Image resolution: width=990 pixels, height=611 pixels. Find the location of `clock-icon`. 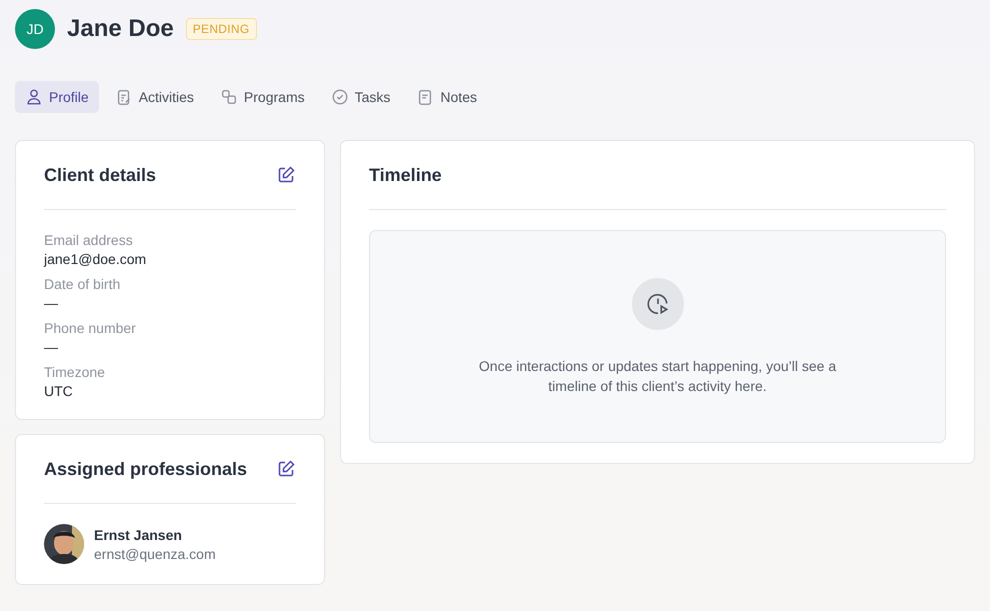

clock-icon is located at coordinates (658, 304).